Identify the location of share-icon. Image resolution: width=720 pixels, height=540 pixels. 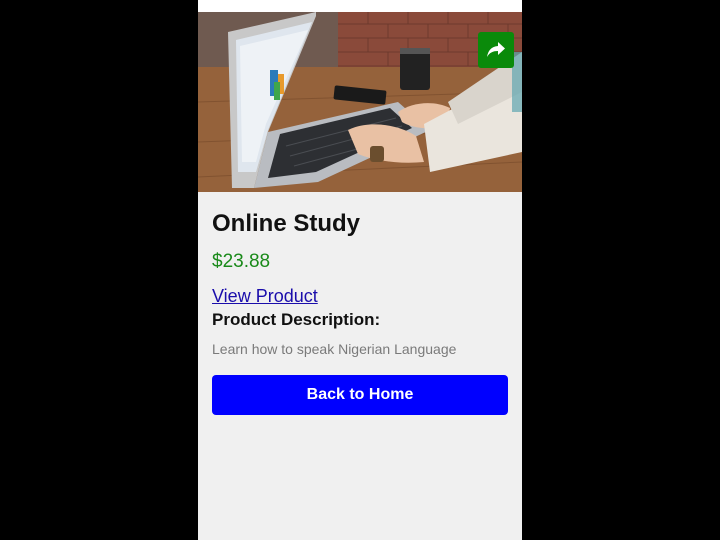
(496, 49).